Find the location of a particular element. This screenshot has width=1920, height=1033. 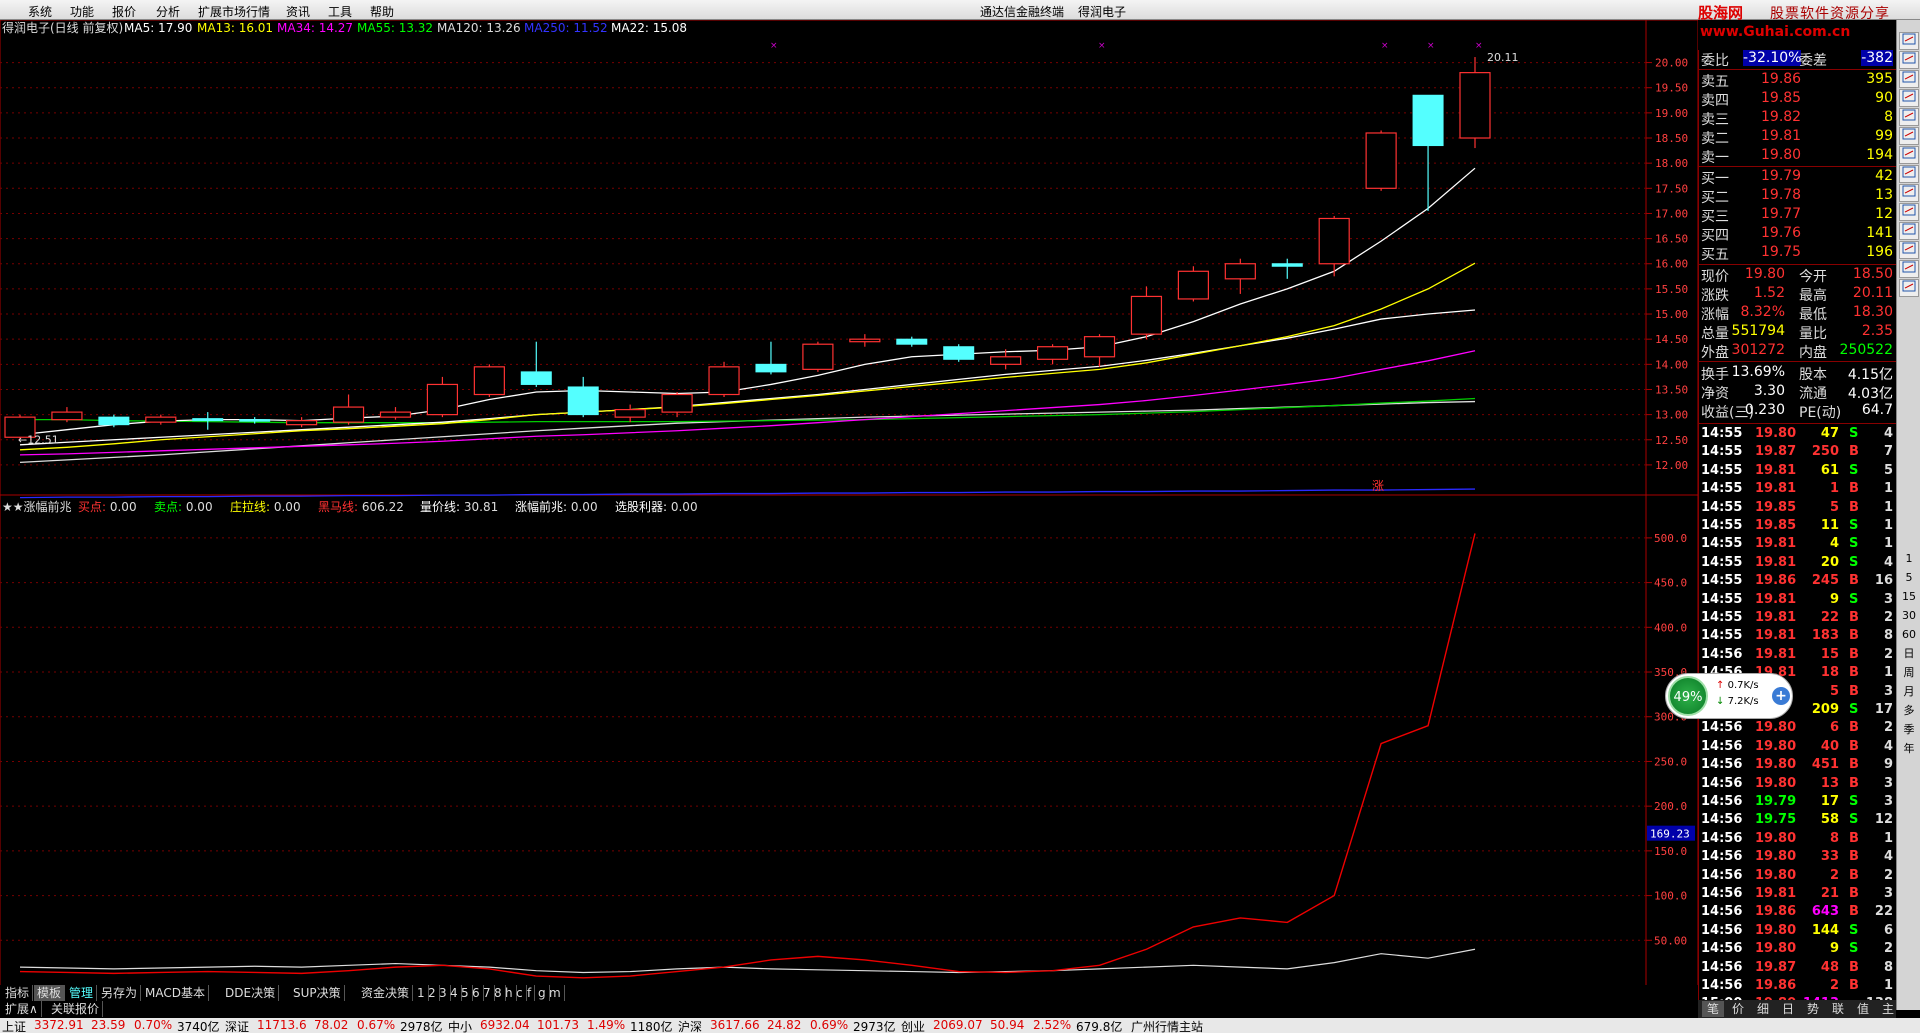

quote-tab-2: 细 is located at coordinates (1763, 1009).